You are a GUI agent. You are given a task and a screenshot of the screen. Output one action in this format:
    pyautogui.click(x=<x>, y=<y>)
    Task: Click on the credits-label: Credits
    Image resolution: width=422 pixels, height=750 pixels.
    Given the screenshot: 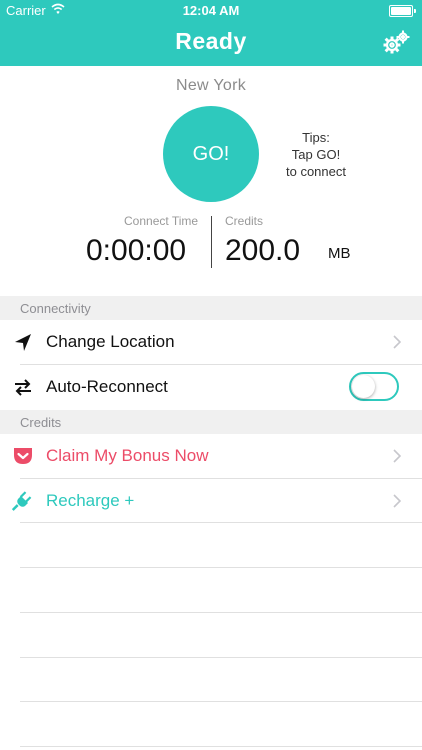 What is the action you would take?
    pyautogui.click(x=244, y=221)
    